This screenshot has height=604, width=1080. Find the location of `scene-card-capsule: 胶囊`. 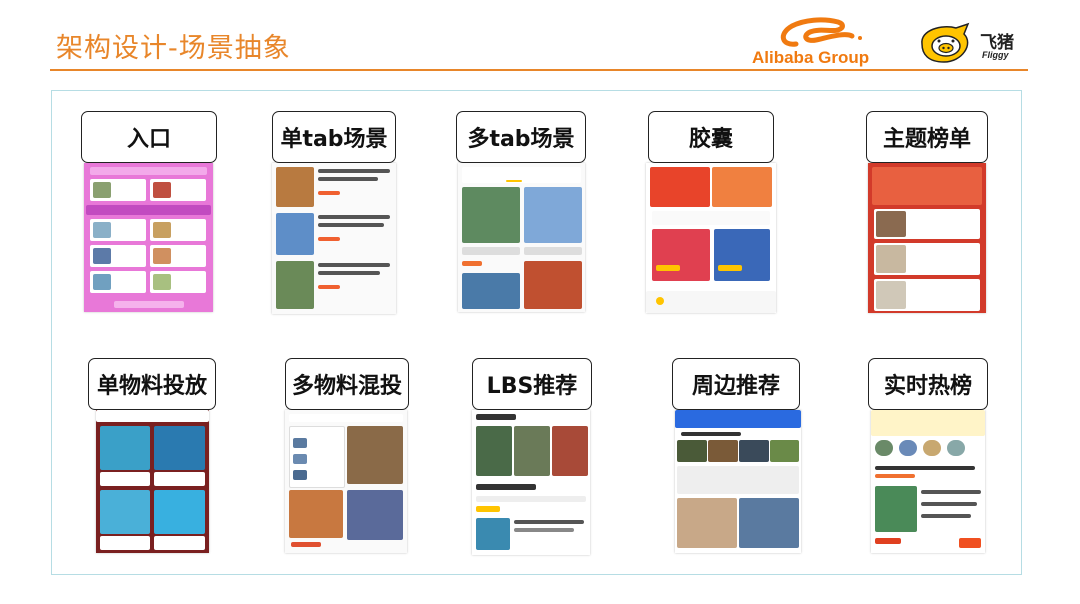

scene-card-capsule: 胶囊 is located at coordinates (711, 213).